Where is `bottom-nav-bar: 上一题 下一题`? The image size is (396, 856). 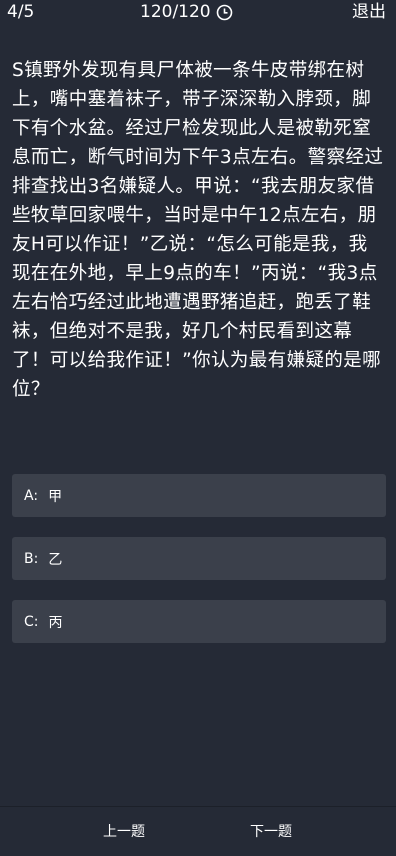 bottom-nav-bar: 上一题 下一题 is located at coordinates (198, 831).